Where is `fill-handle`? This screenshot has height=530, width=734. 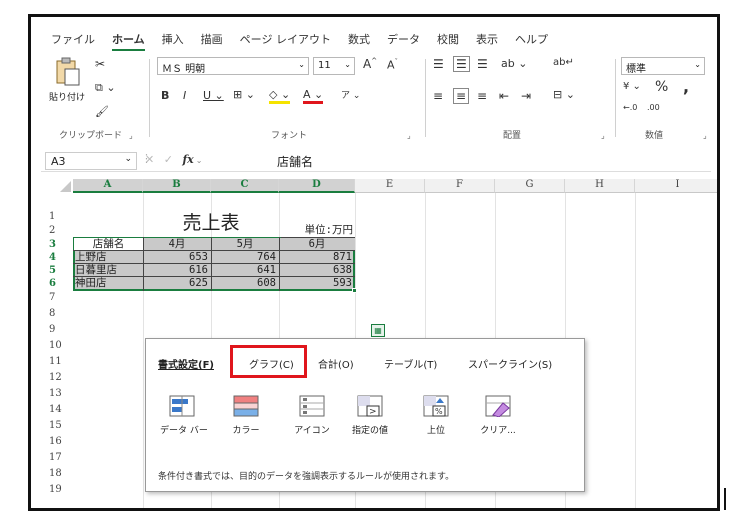 fill-handle is located at coordinates (354, 290).